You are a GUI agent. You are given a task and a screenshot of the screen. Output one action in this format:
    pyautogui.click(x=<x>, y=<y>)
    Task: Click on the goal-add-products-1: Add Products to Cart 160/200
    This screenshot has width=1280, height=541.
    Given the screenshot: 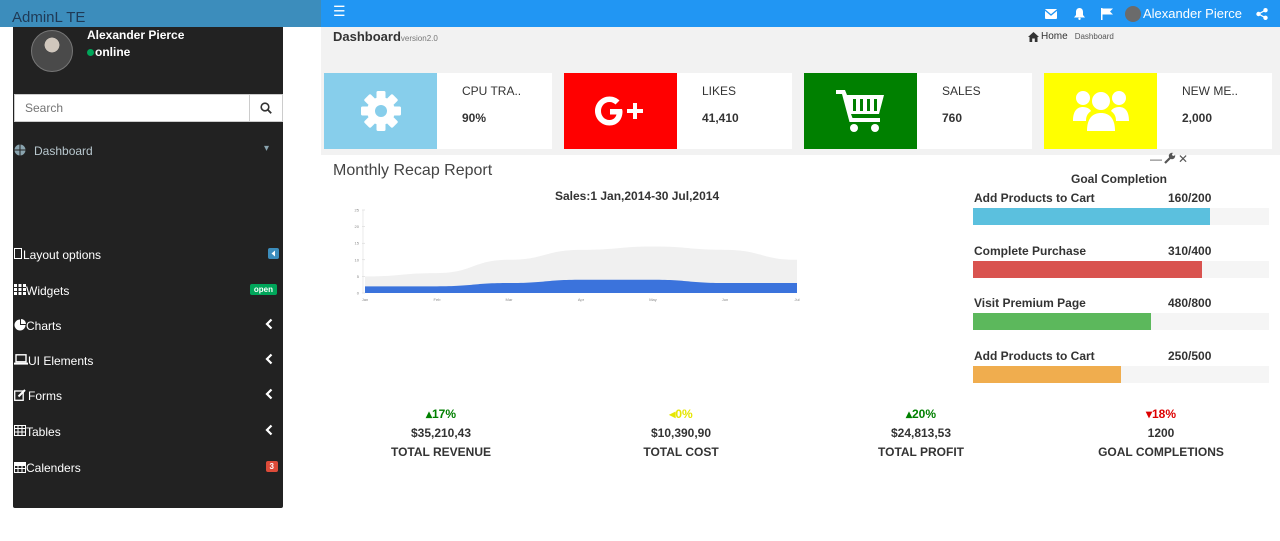 What is the action you would take?
    pyautogui.click(x=1121, y=209)
    